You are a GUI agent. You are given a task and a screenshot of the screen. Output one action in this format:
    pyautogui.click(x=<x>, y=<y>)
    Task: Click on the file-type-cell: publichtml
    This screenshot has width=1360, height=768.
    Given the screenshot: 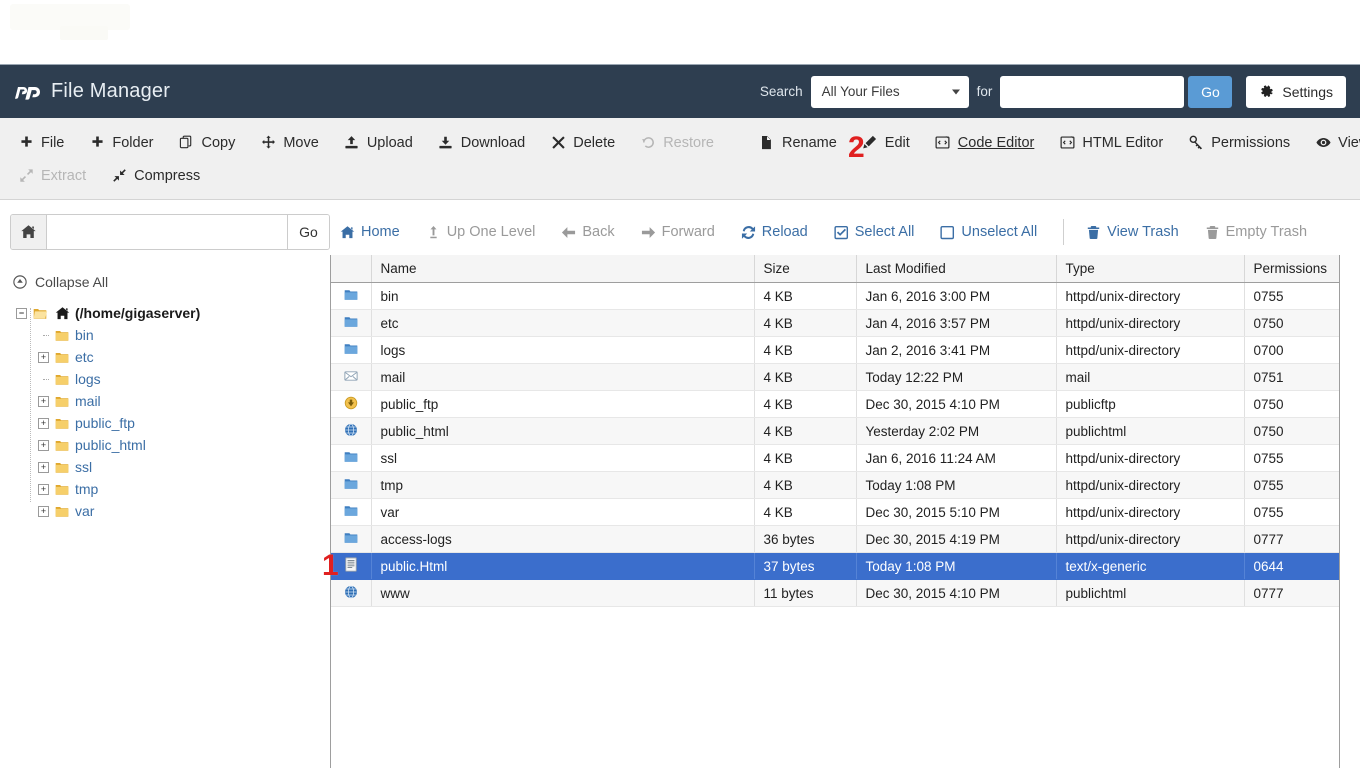 What is the action you would take?
    pyautogui.click(x=1150, y=593)
    